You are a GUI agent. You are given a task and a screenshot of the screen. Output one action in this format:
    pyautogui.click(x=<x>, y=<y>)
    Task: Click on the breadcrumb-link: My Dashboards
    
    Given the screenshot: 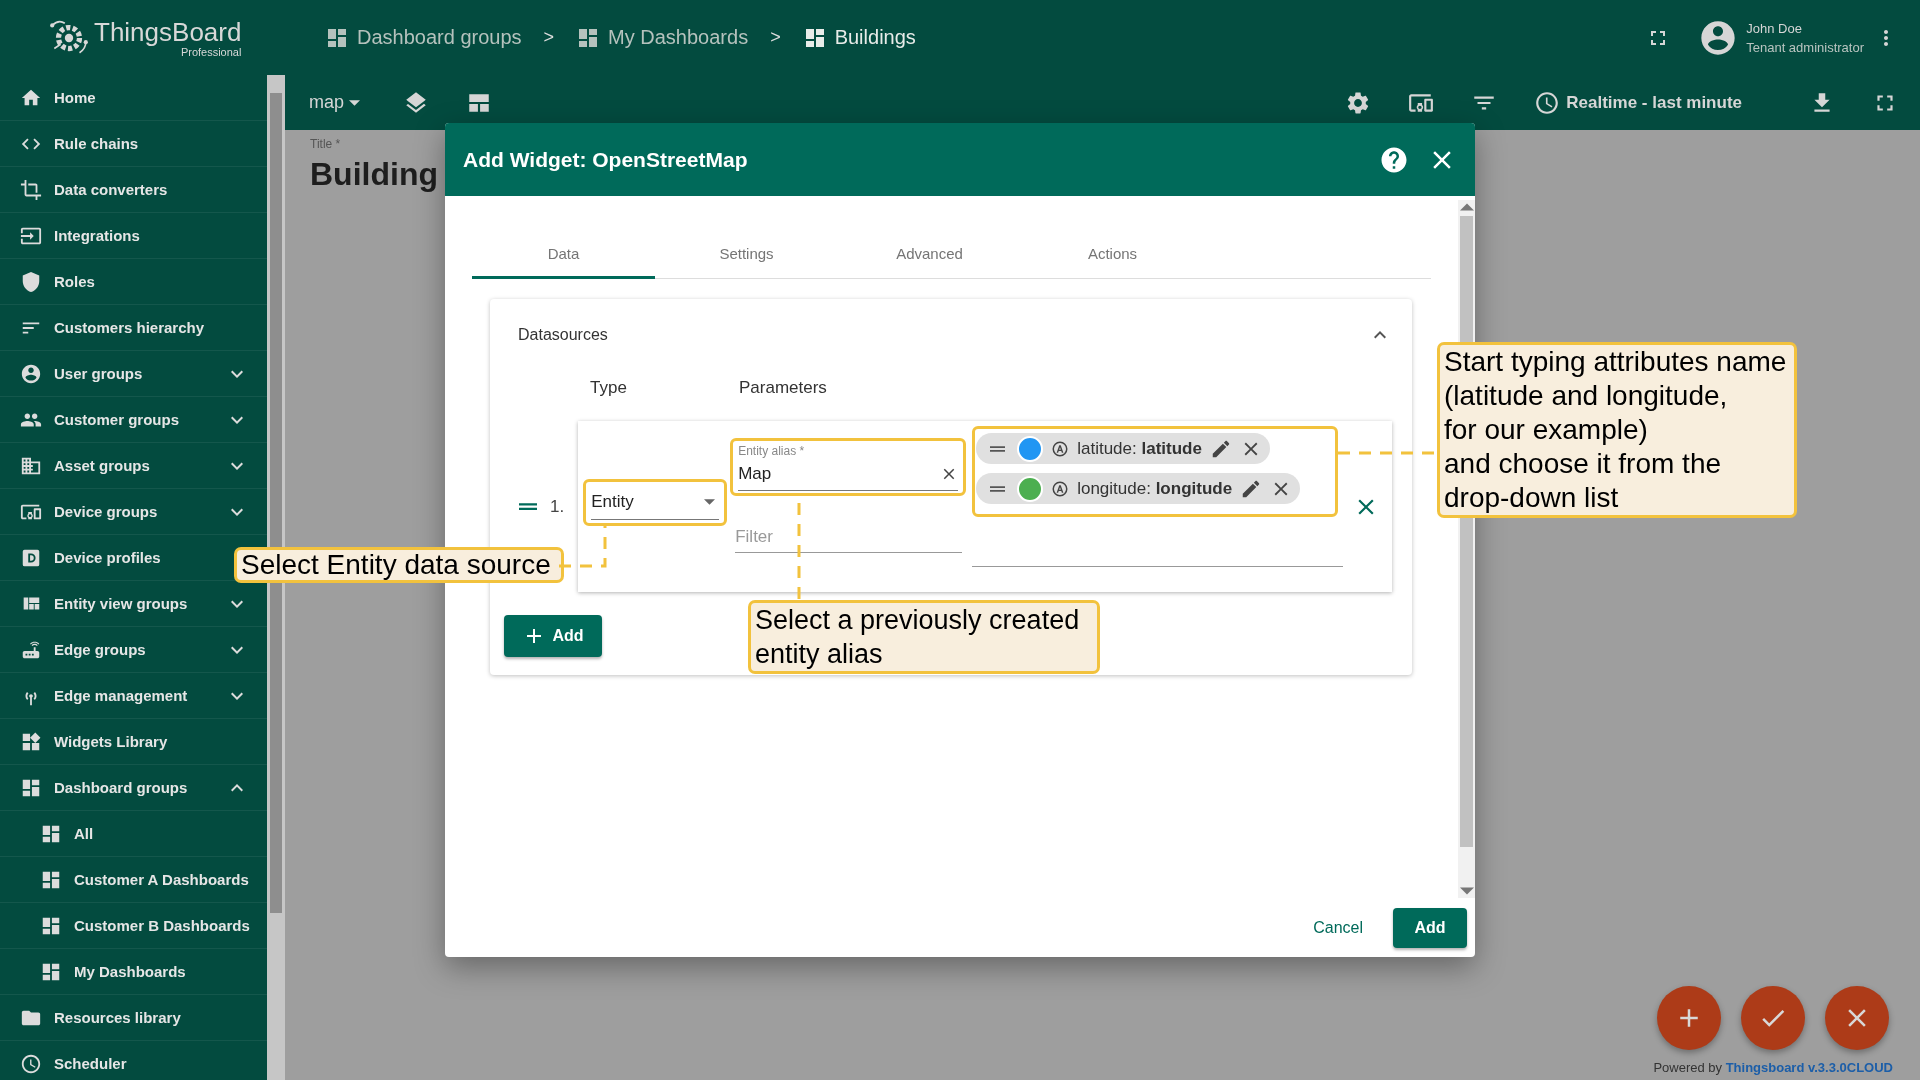 What is the action you would take?
    pyautogui.click(x=662, y=37)
    